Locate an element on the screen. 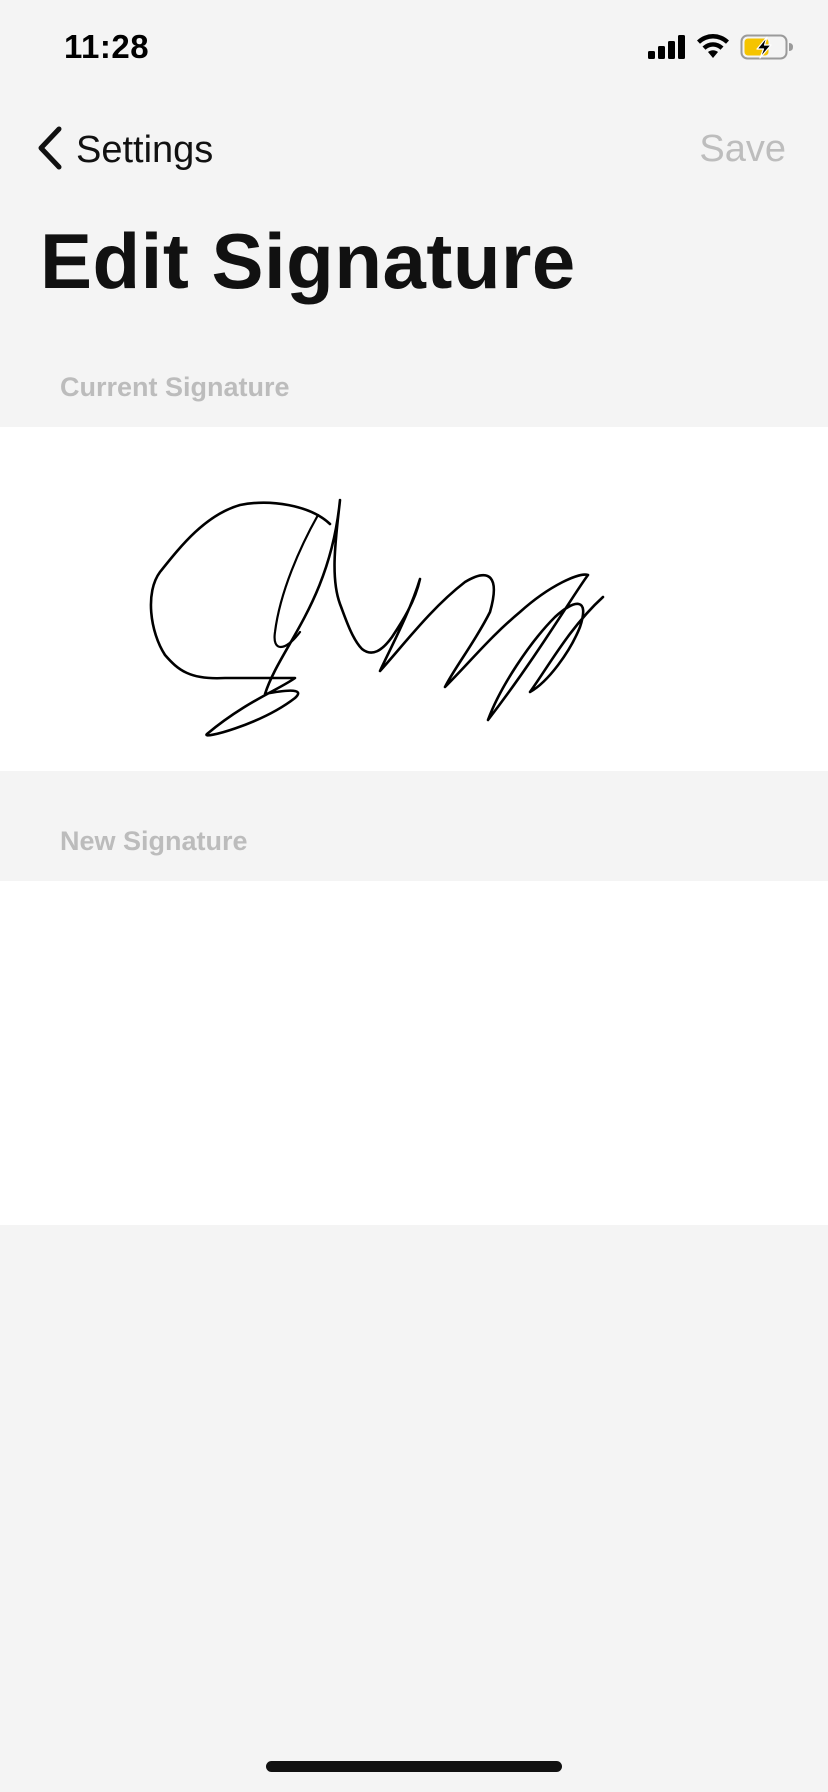 This screenshot has height=1792, width=828. save-button: Save is located at coordinates (742, 149).